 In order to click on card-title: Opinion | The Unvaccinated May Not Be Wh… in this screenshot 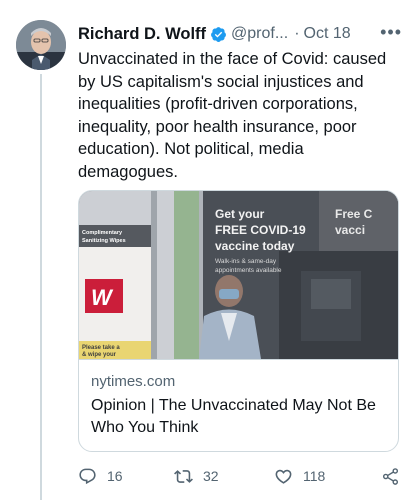, I will do `click(233, 416)`.